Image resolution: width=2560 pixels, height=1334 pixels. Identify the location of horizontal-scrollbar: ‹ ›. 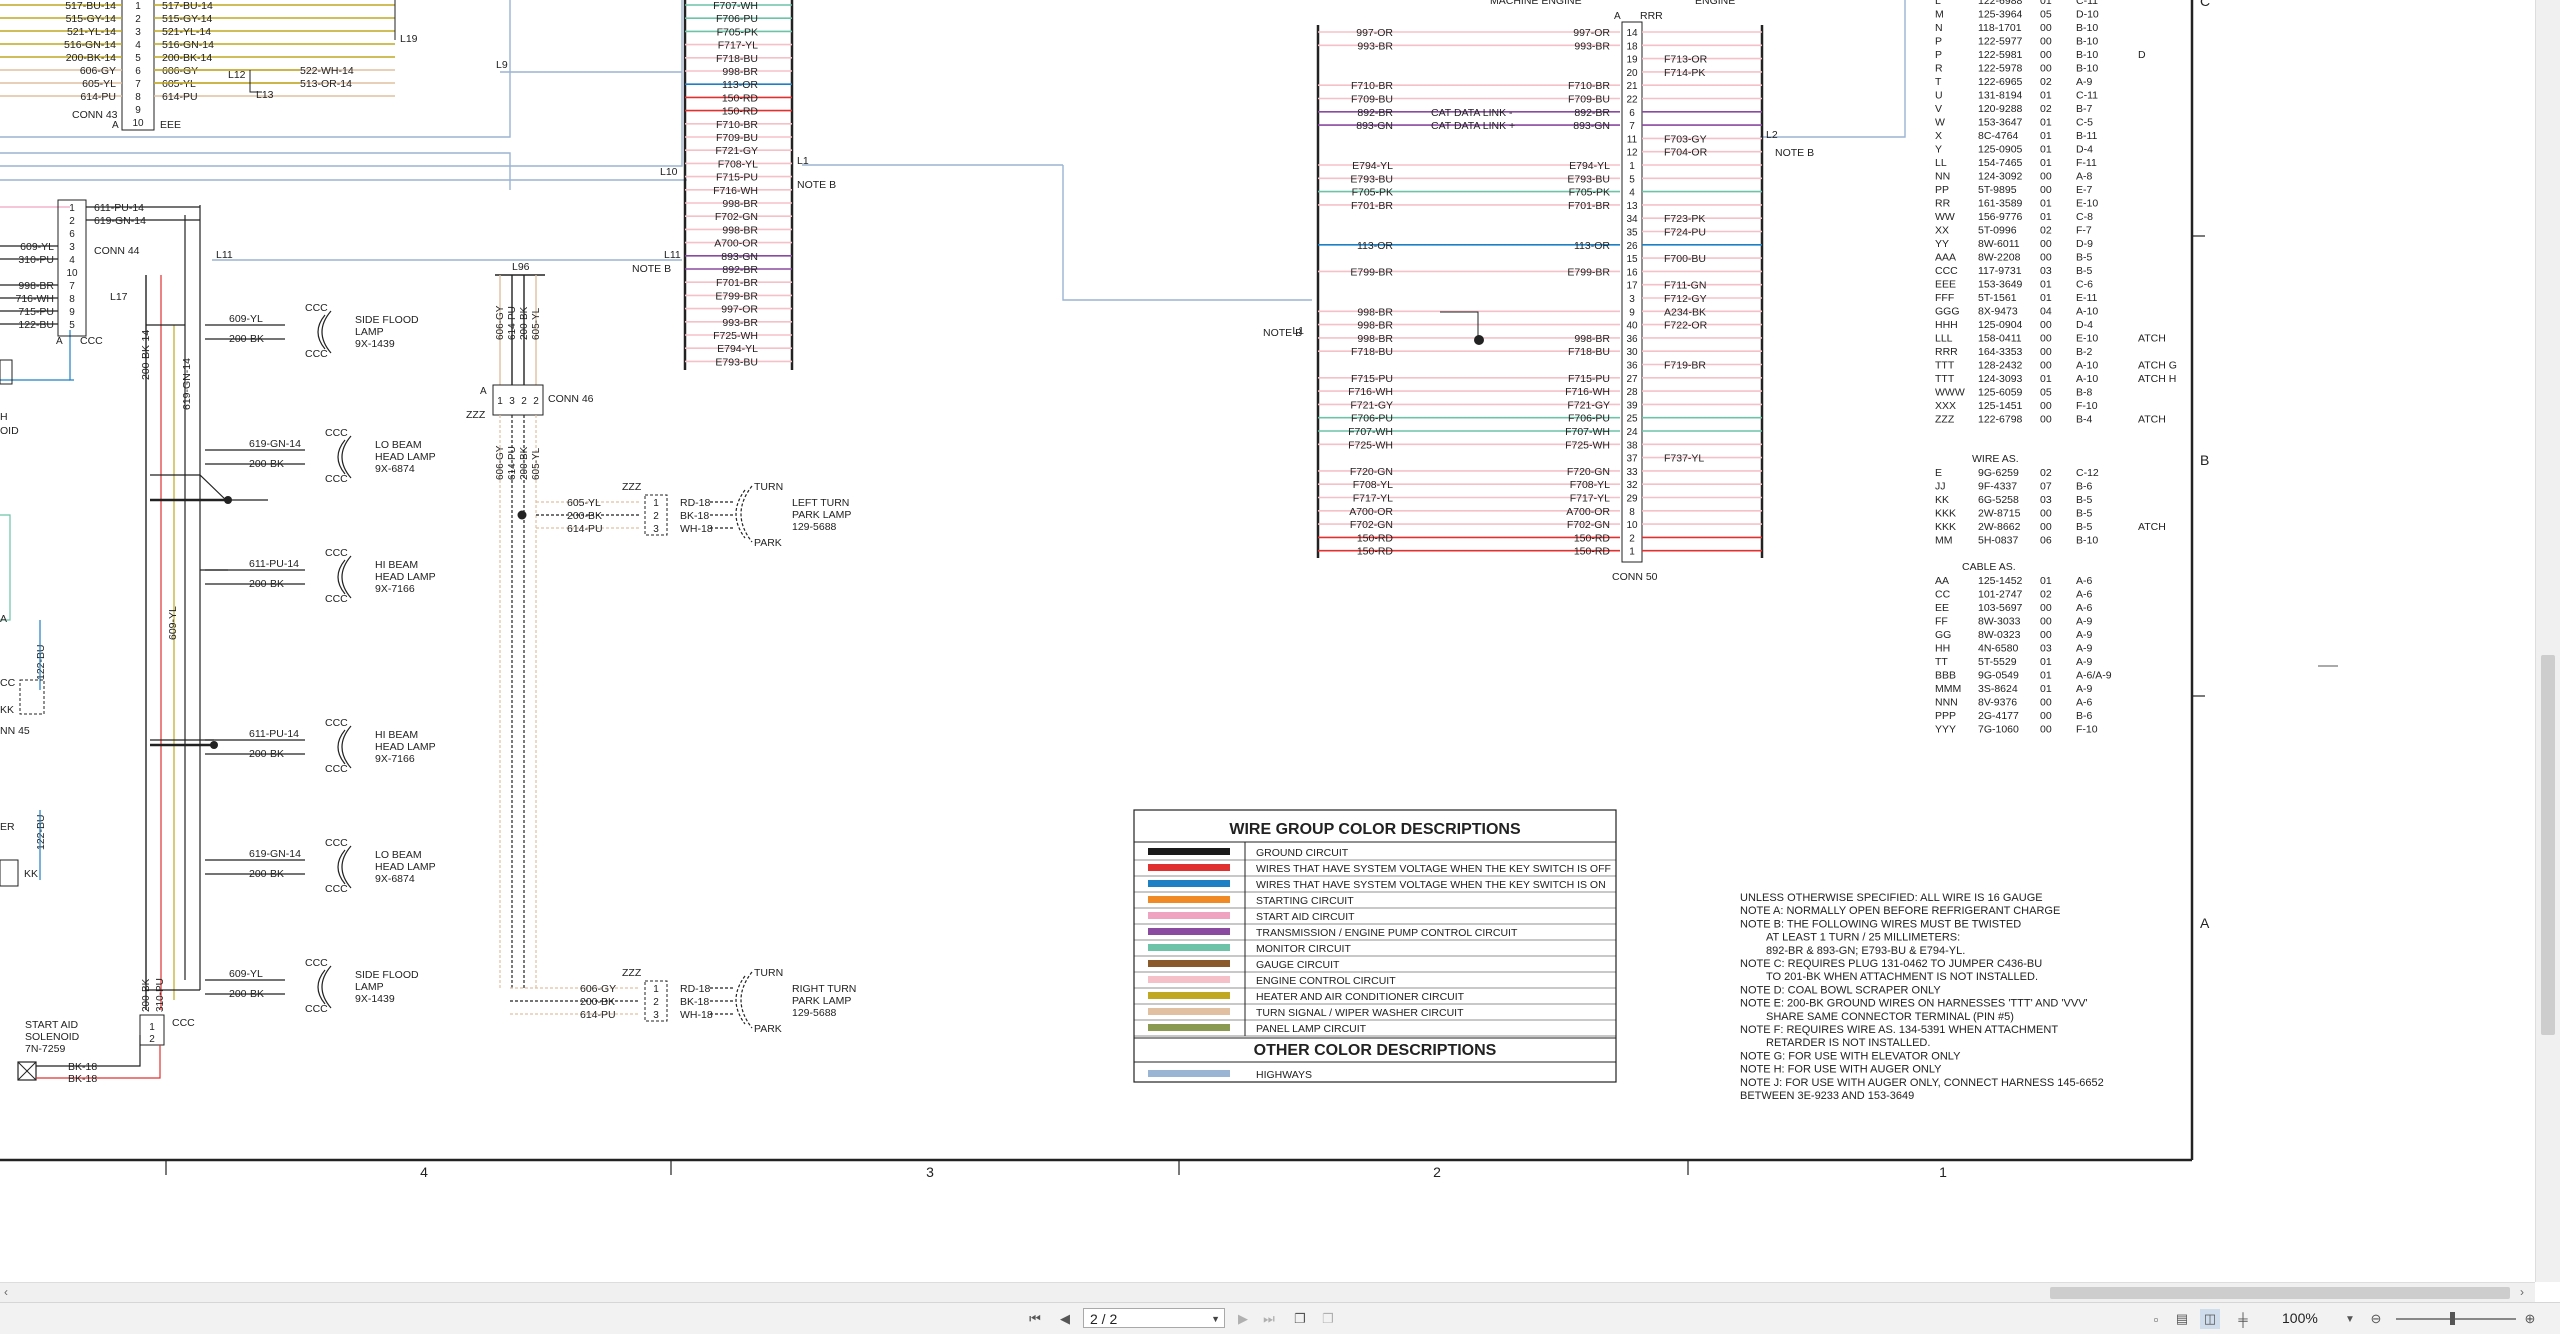
(1267, 1292).